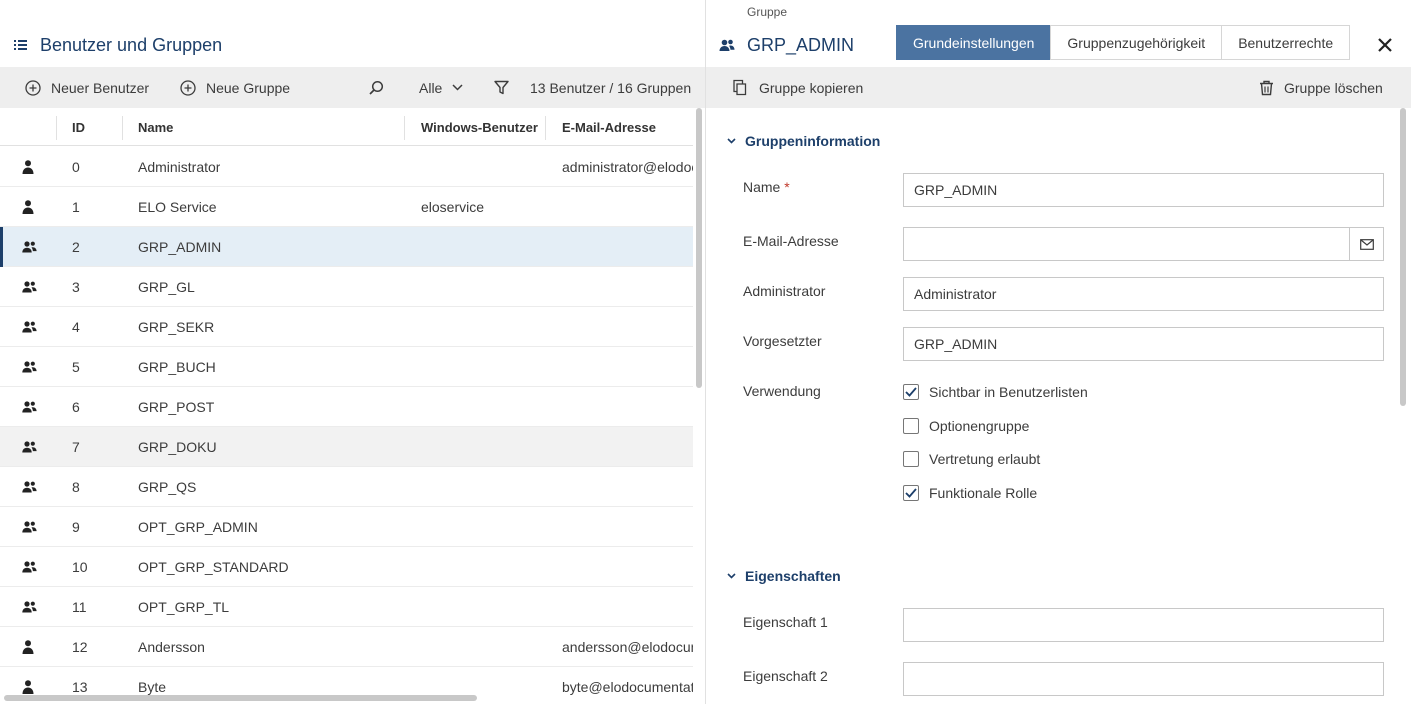 Image resolution: width=1411 pixels, height=704 pixels. Describe the element at coordinates (76, 167) in the screenshot. I see `row-id: 0` at that location.